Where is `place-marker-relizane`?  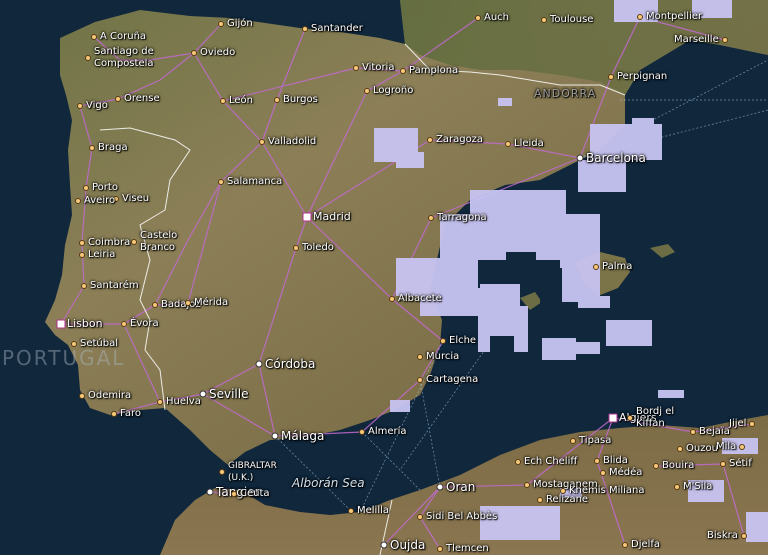 place-marker-relizane is located at coordinates (540, 500).